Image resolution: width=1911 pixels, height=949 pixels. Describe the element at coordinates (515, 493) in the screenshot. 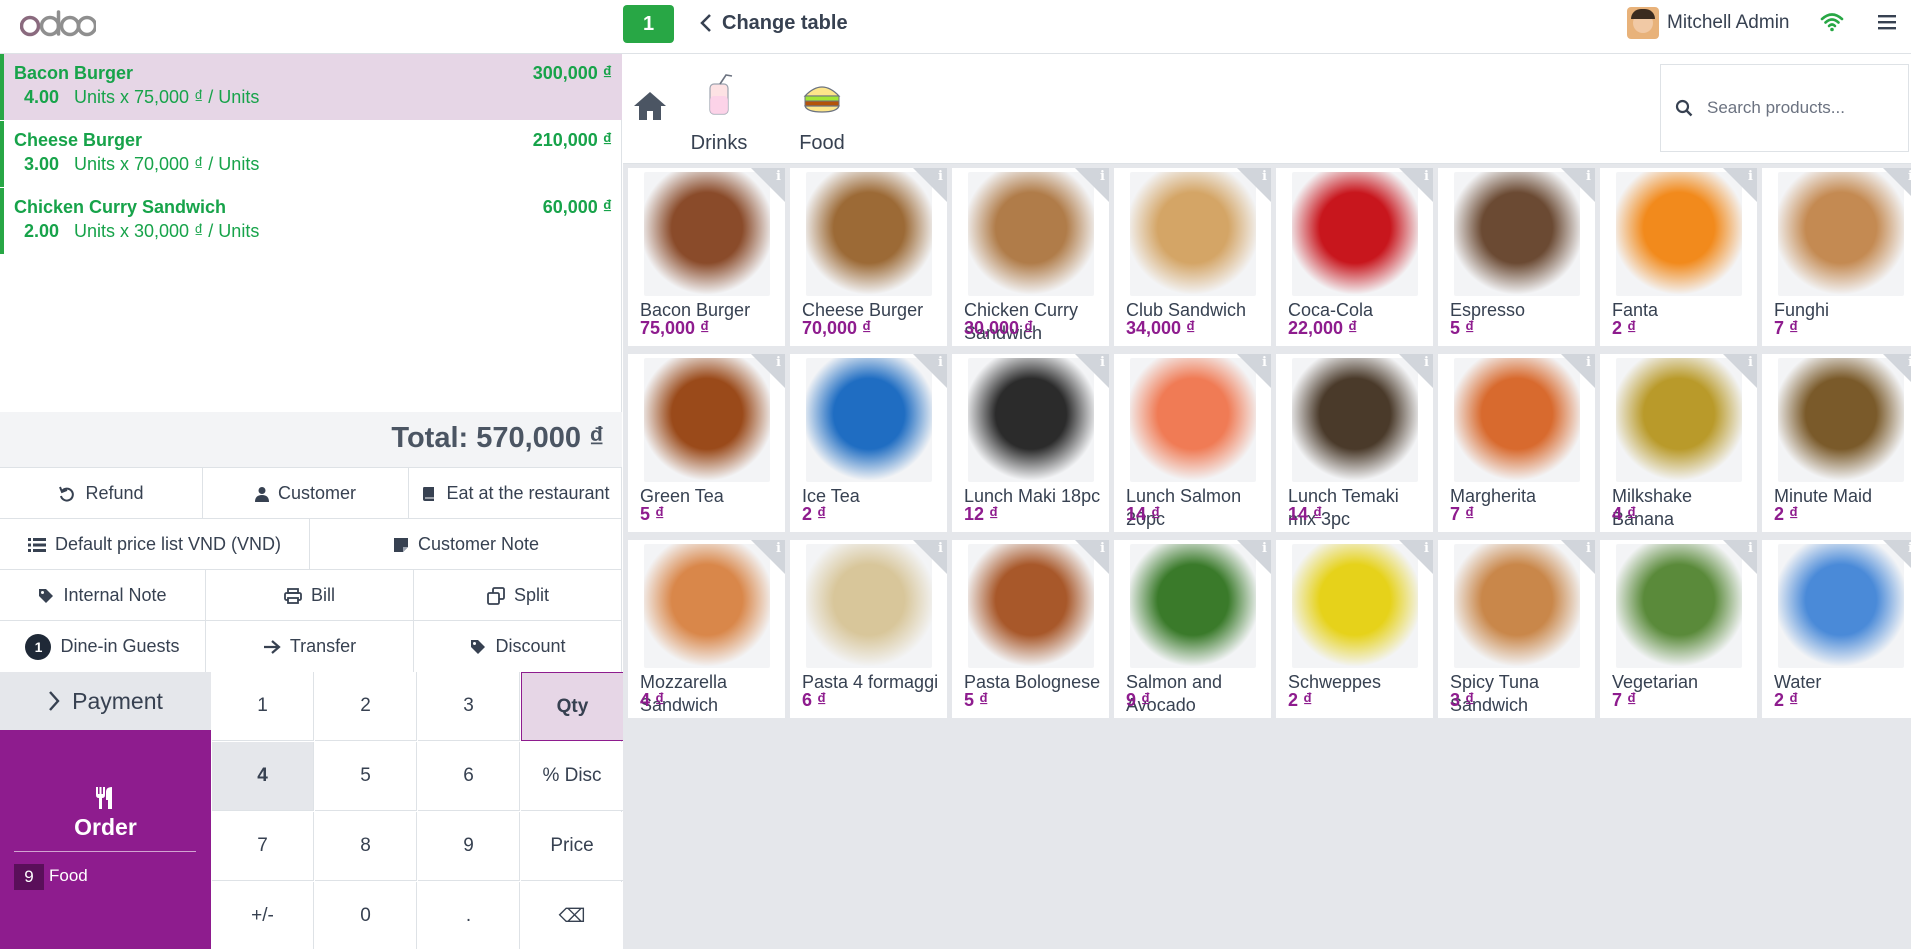

I see `eat-at-restaurant-button: Eat at the restaurant` at that location.